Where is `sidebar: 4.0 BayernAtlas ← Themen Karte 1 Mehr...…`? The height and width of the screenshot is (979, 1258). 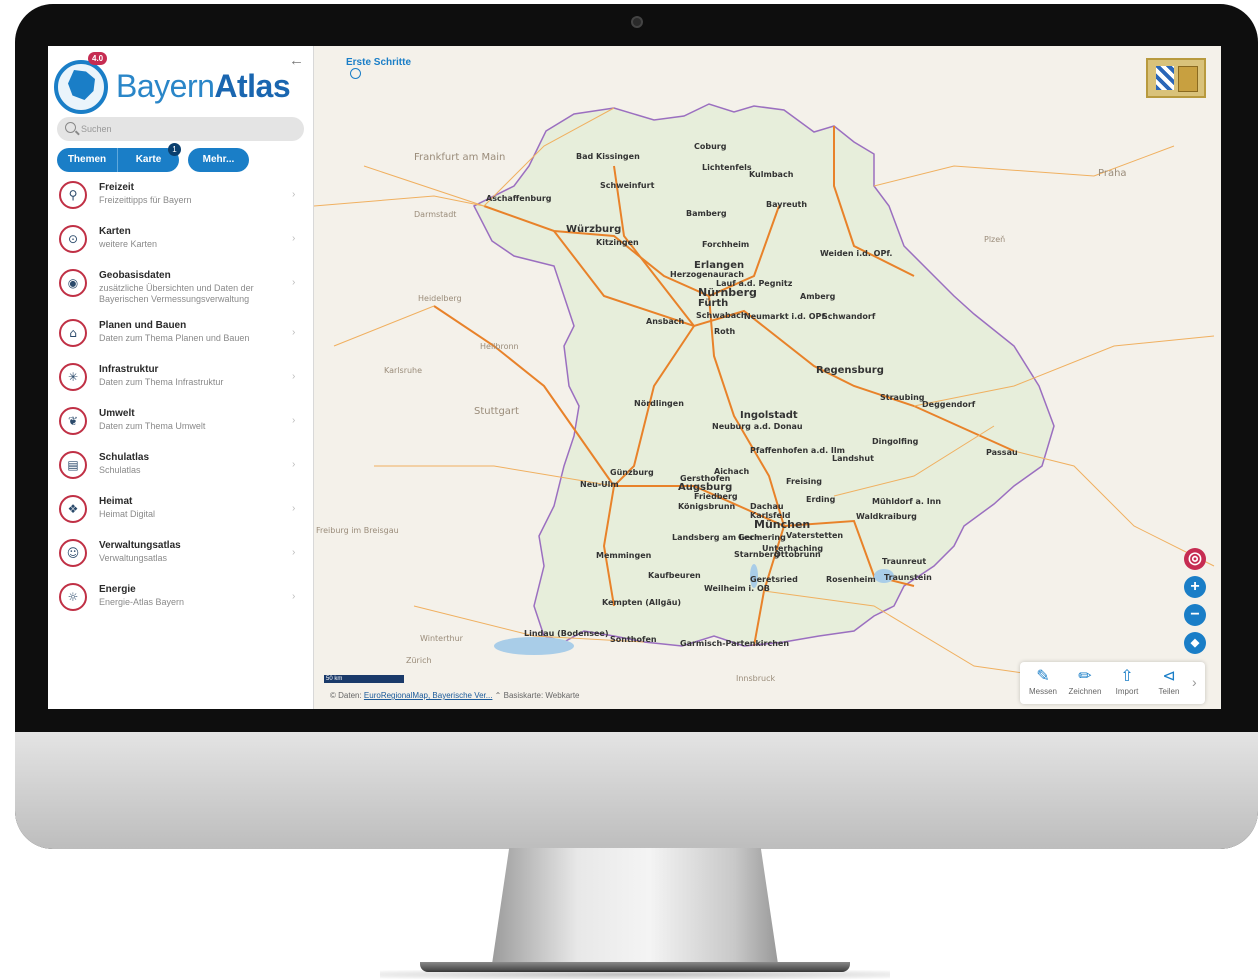
sidebar: 4.0 BayernAtlas ← Themen Karte 1 Mehr...… is located at coordinates (181, 377).